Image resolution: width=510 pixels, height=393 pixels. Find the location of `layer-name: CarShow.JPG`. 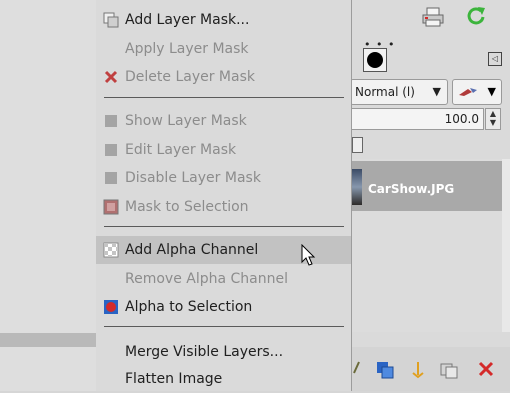

layer-name: CarShow.JPG is located at coordinates (411, 189).